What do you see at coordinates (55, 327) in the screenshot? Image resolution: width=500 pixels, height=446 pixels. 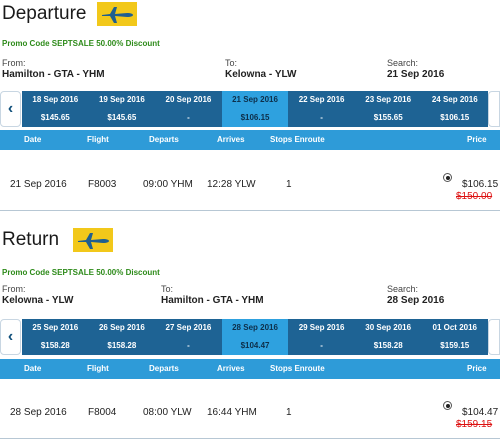 I see `date-label: 25 Sep 2016` at bounding box center [55, 327].